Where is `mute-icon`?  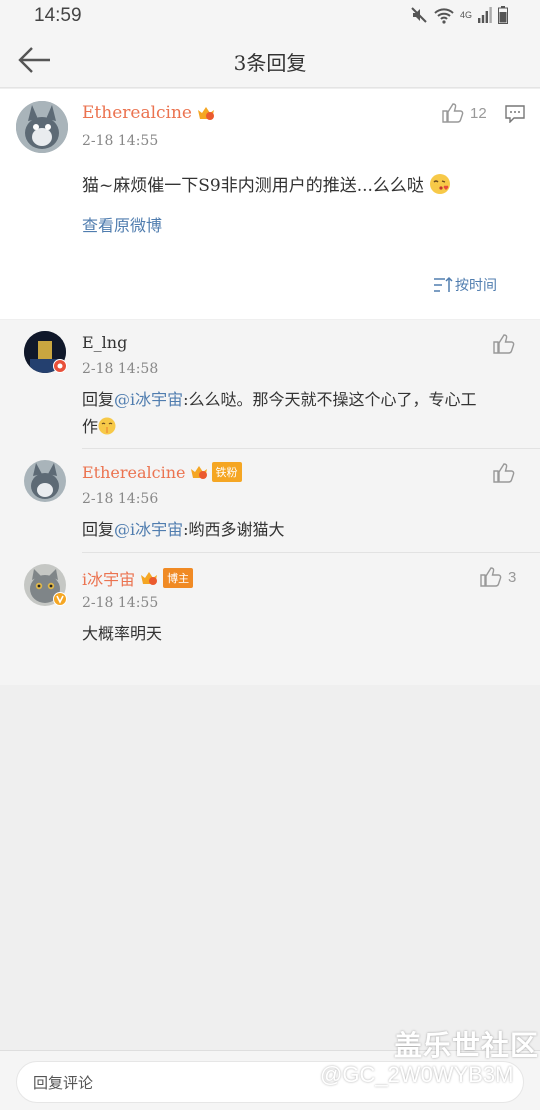 mute-icon is located at coordinates (419, 15).